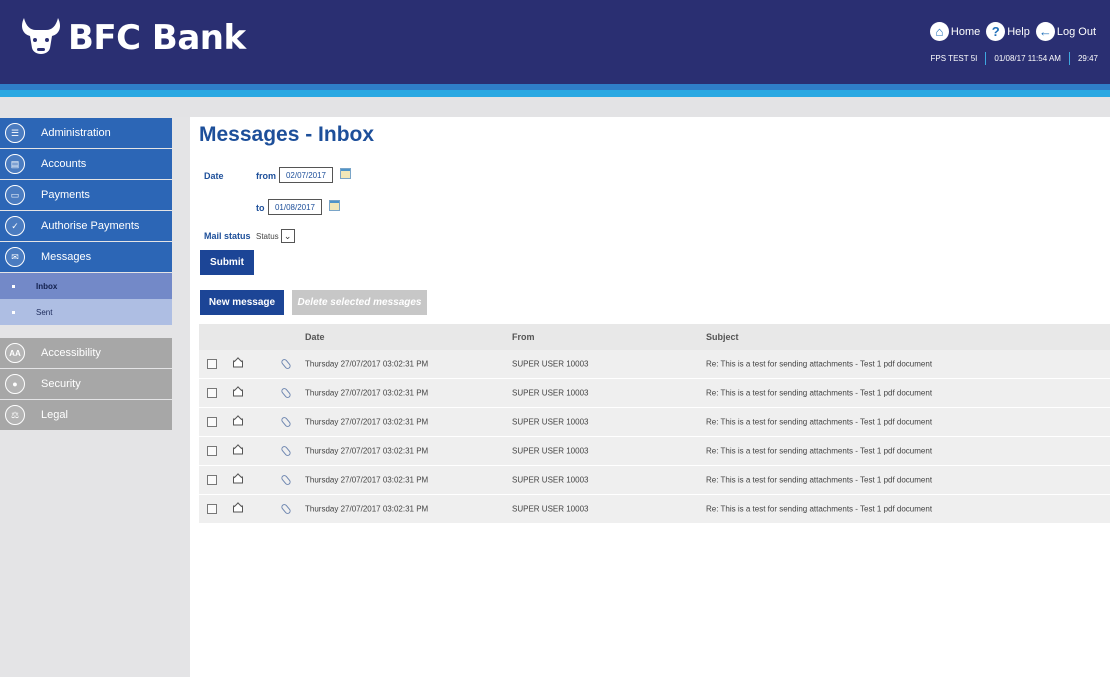  I want to click on home-label: Home, so click(965, 31).